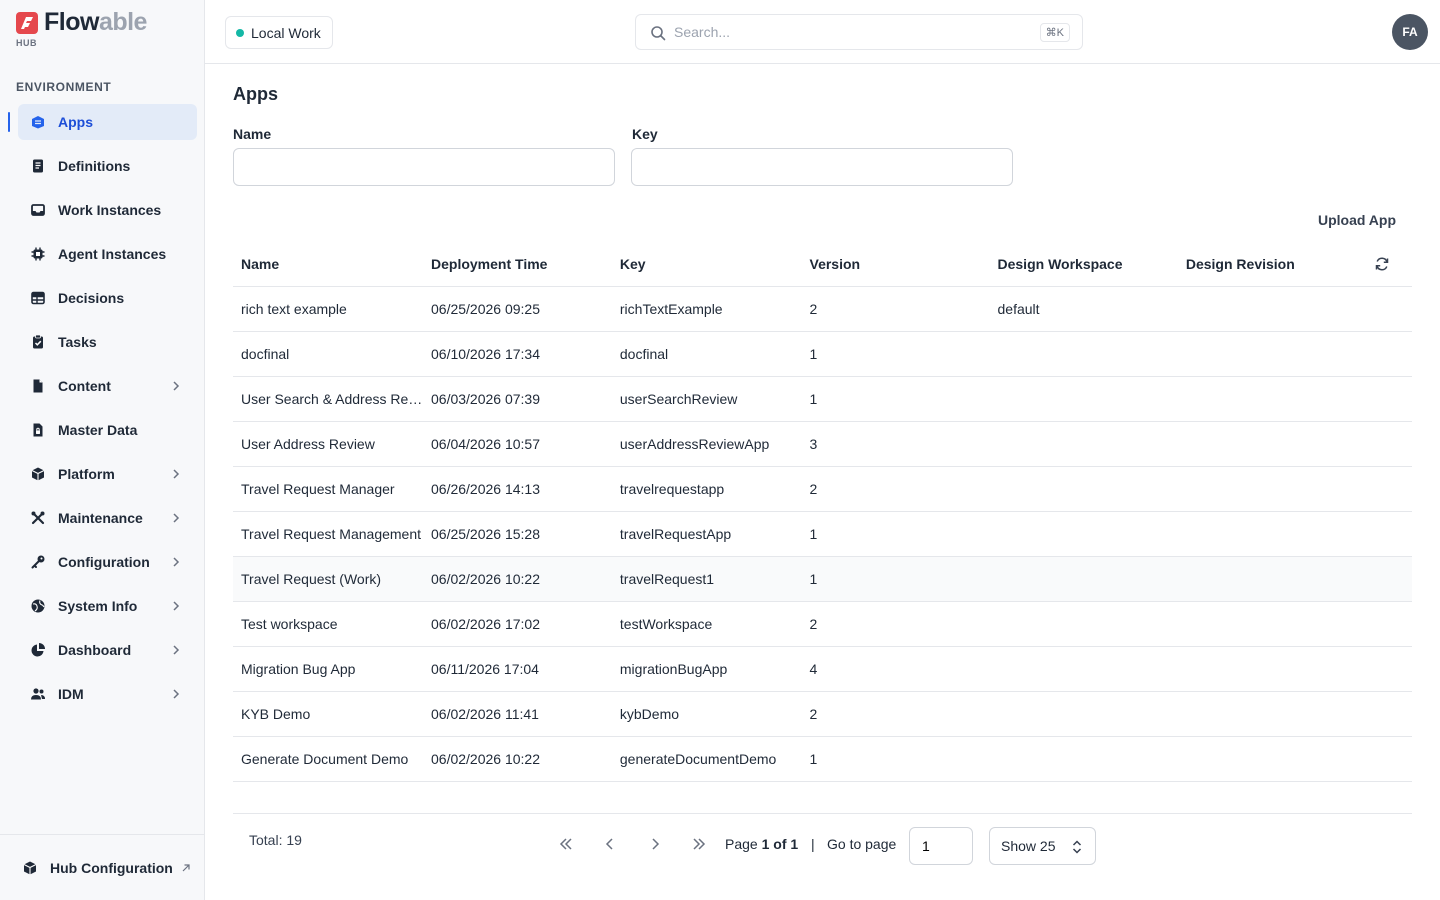 The height and width of the screenshot is (900, 1440). Describe the element at coordinates (107, 210) in the screenshot. I see `sidebar-item-work-instances: Work Instances` at that location.